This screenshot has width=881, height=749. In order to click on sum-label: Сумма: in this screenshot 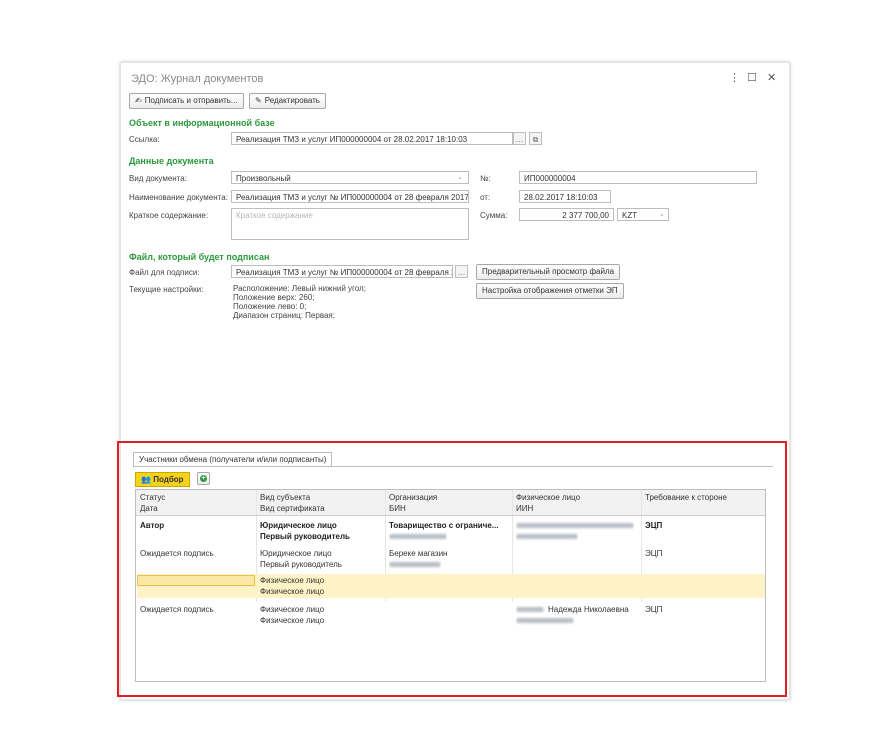, I will do `click(494, 215)`.